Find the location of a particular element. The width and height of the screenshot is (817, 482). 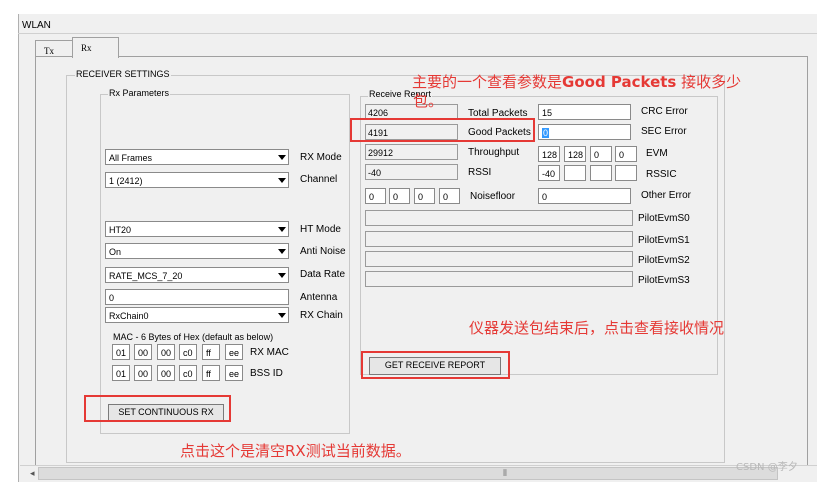

channel-select: 1 (2412) is located at coordinates (197, 180).